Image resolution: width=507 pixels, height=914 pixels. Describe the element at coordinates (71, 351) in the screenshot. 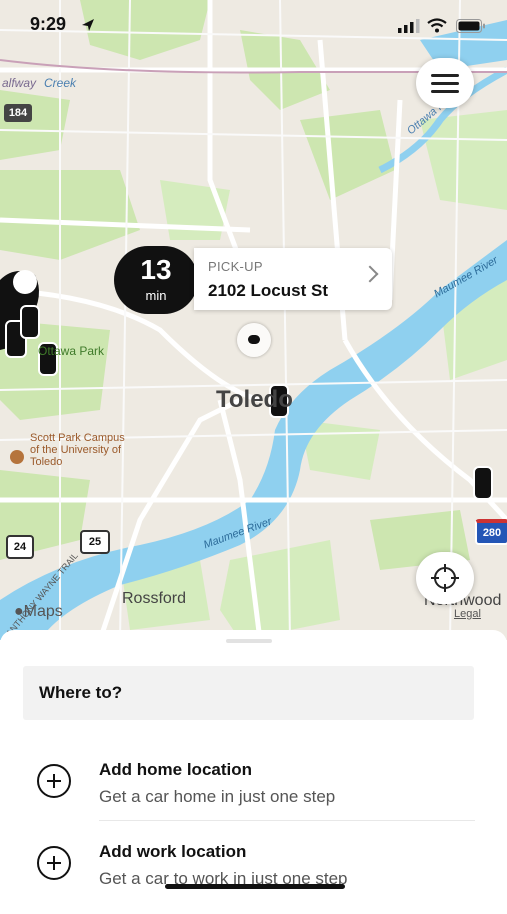

I see `ottawa-park-label: Ottawa Park` at that location.